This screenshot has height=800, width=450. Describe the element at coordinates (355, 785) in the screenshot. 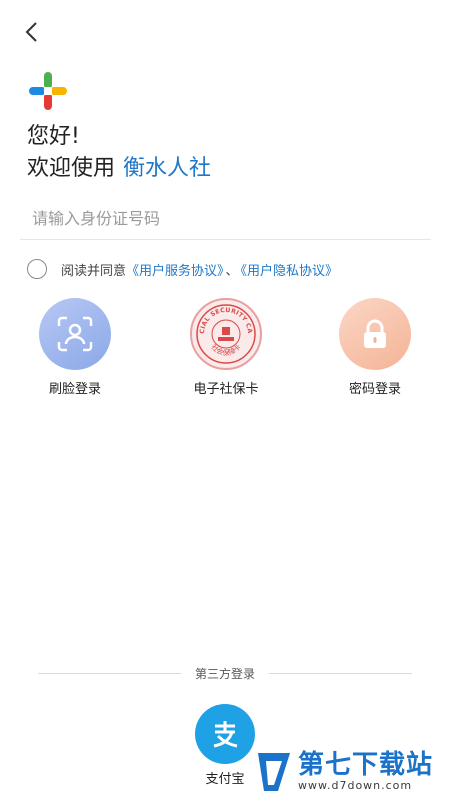

I see `watermark-url: www.d7down.com` at that location.